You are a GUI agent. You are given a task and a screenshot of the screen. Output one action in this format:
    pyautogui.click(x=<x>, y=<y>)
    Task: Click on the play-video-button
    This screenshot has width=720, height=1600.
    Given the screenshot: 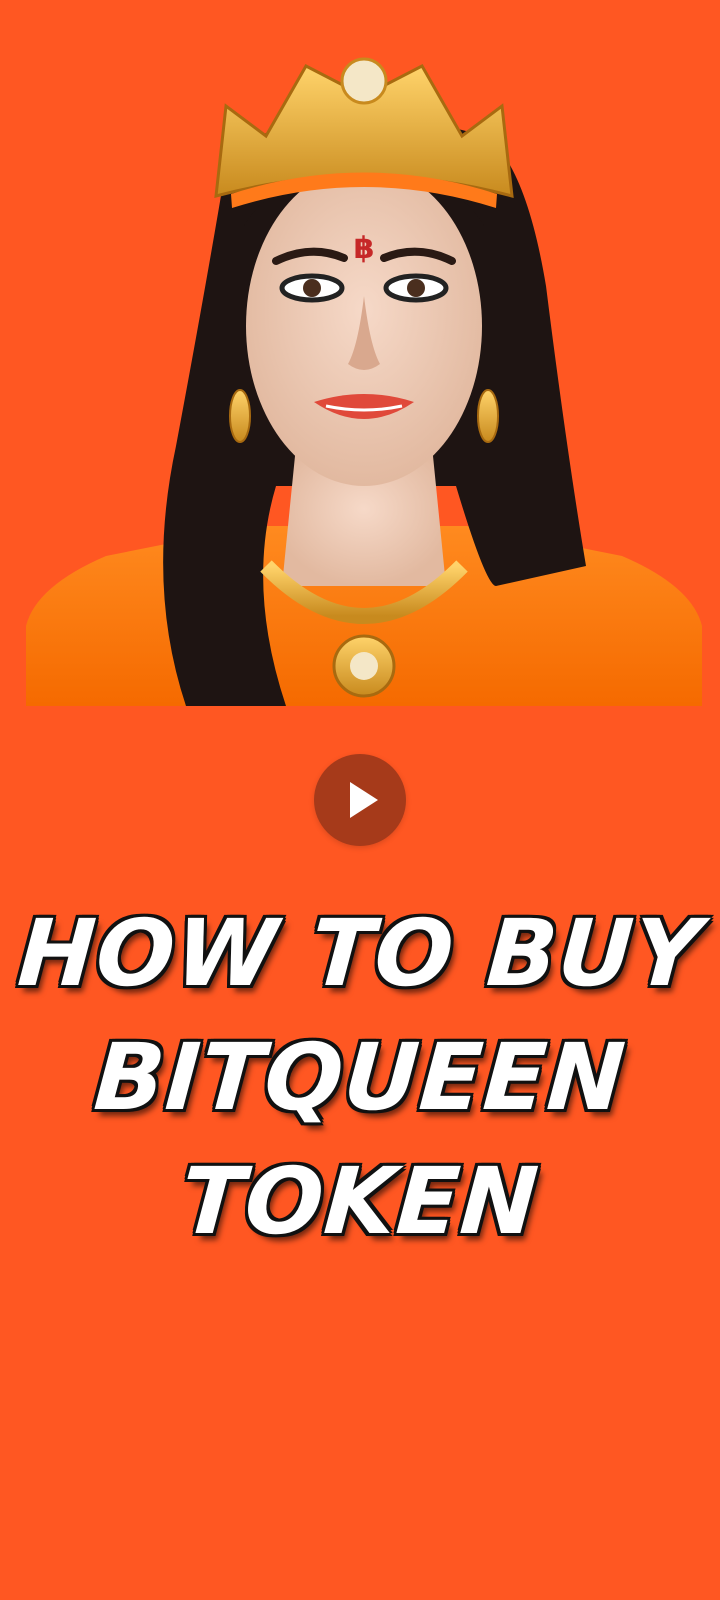 What is the action you would take?
    pyautogui.click(x=360, y=800)
    